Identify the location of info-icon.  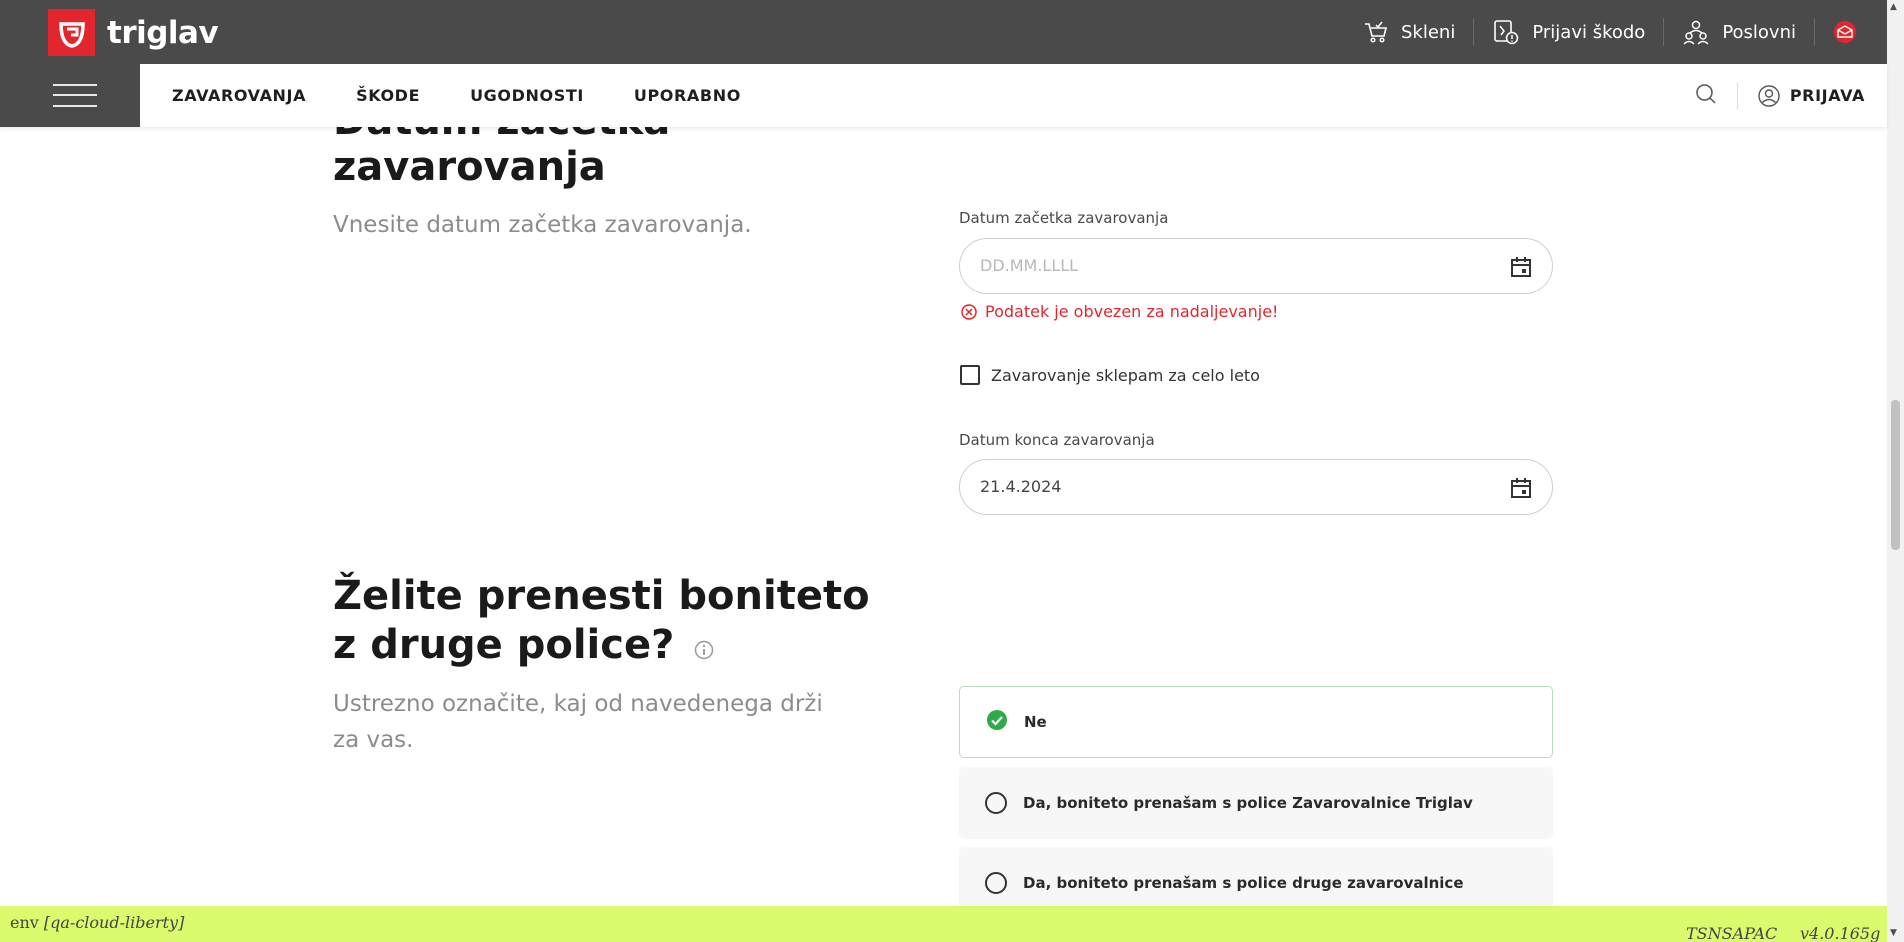
(704, 647).